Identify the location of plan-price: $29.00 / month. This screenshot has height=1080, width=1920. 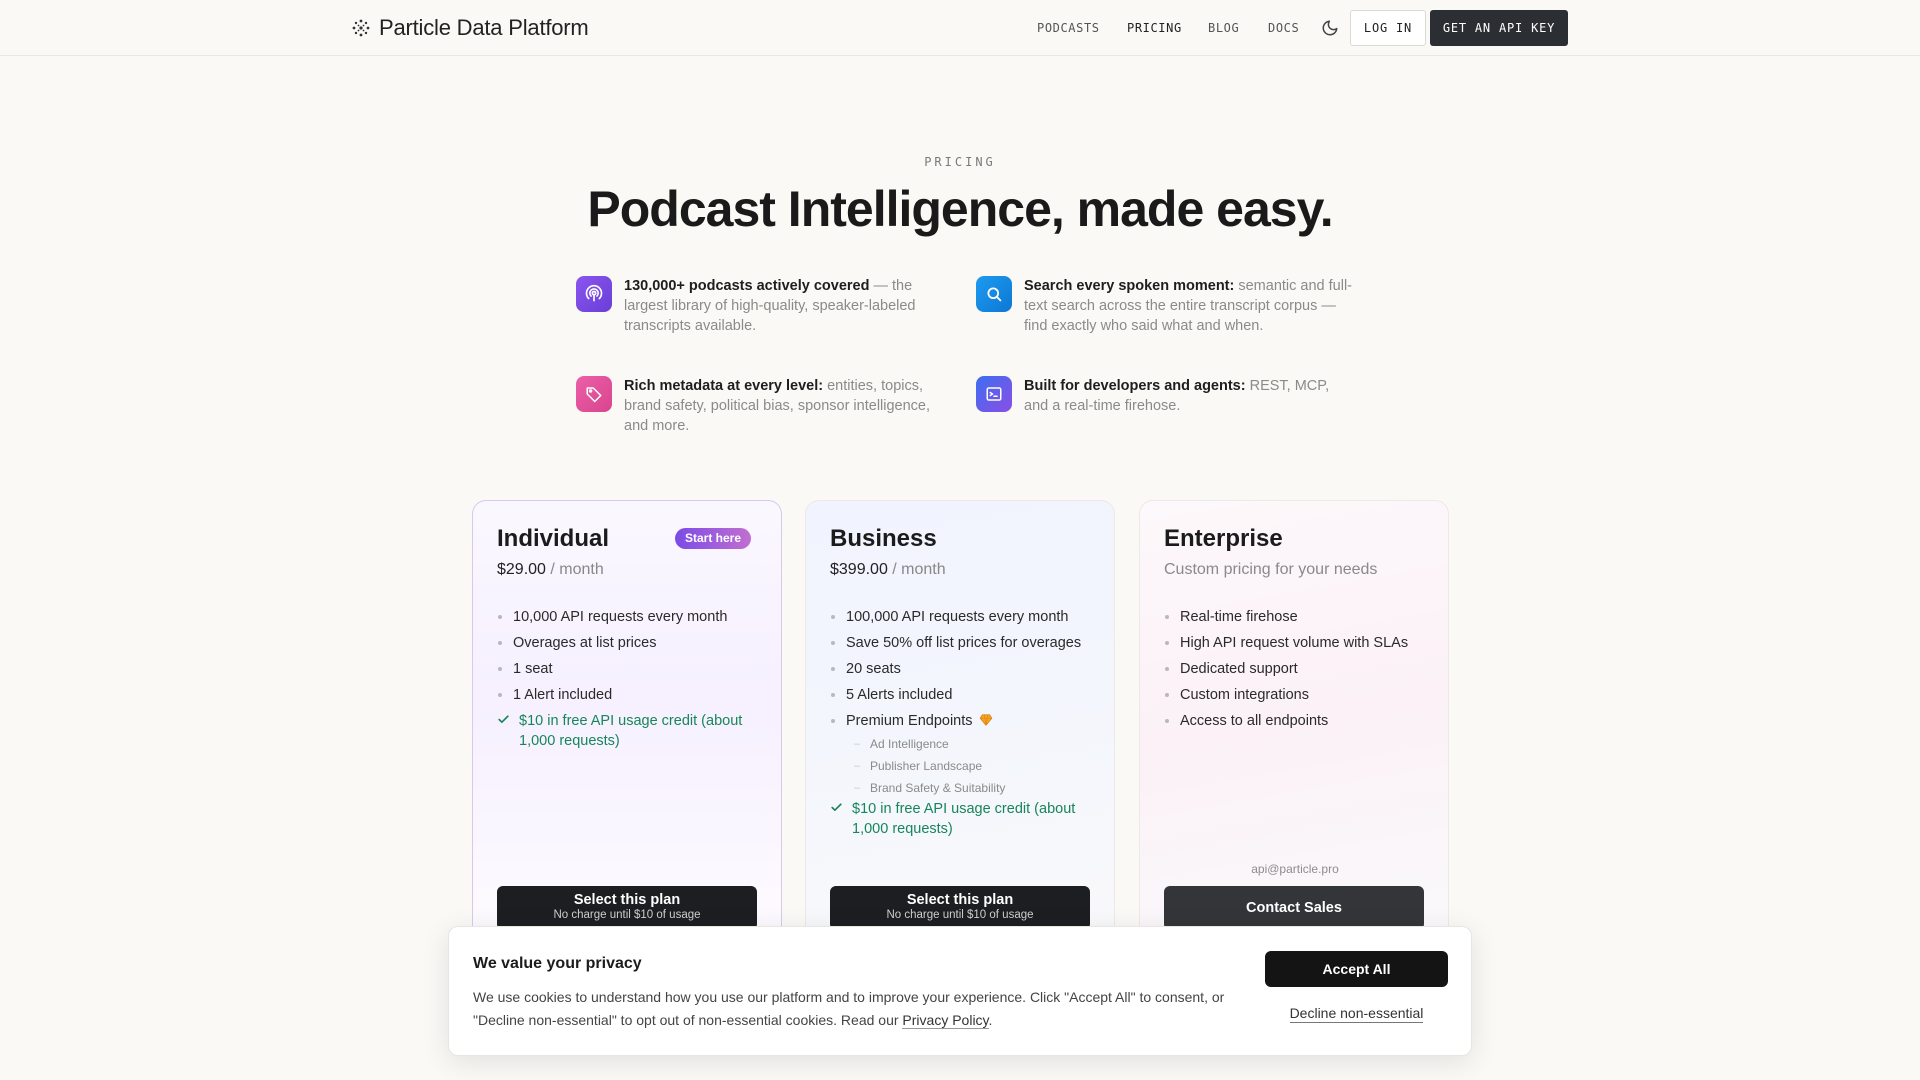
(550, 569).